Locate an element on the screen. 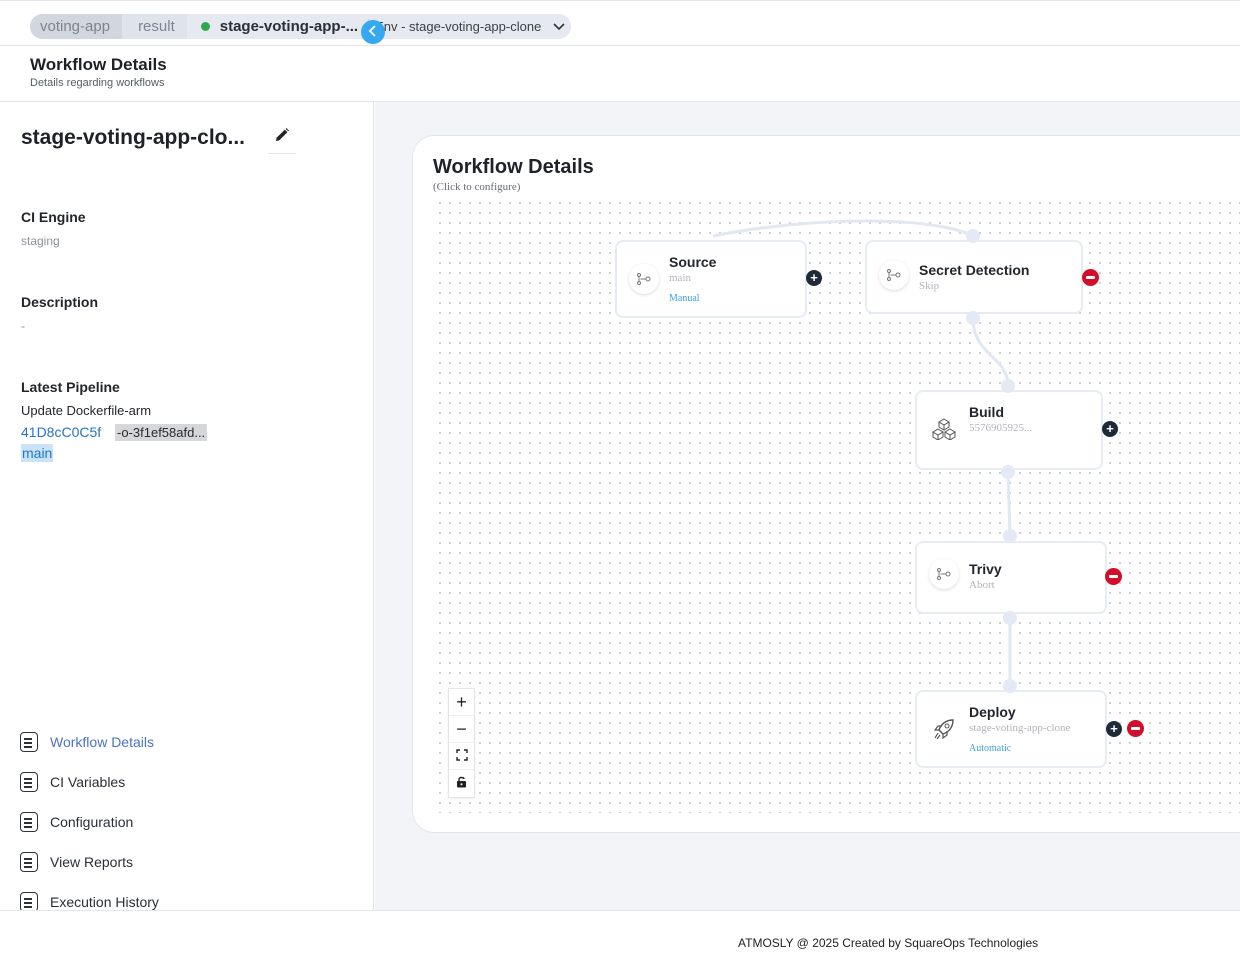  nav-item-ci-variables: CI Variables is located at coordinates (89, 782).